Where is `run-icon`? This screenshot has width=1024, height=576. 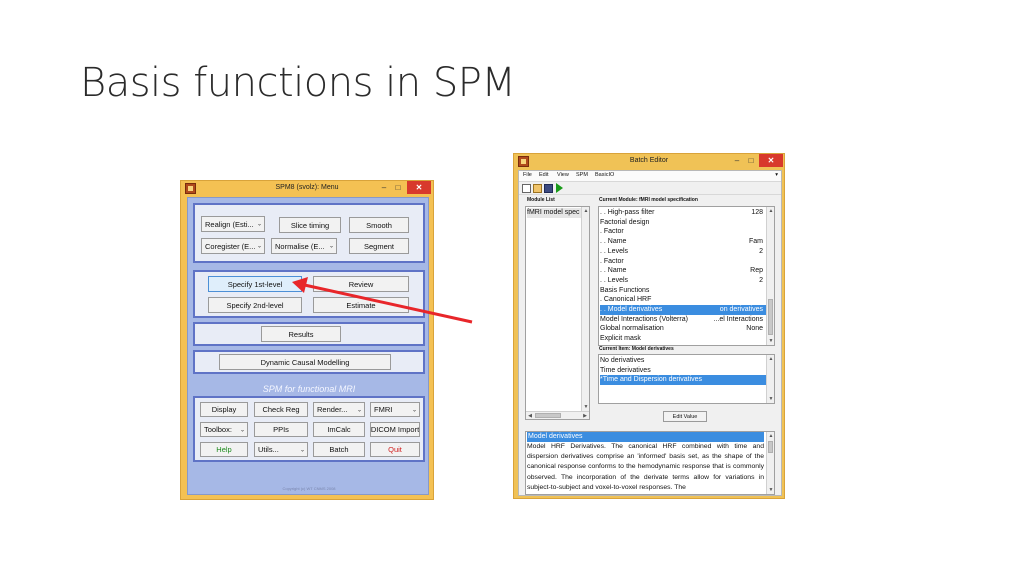
run-icon is located at coordinates (559, 188).